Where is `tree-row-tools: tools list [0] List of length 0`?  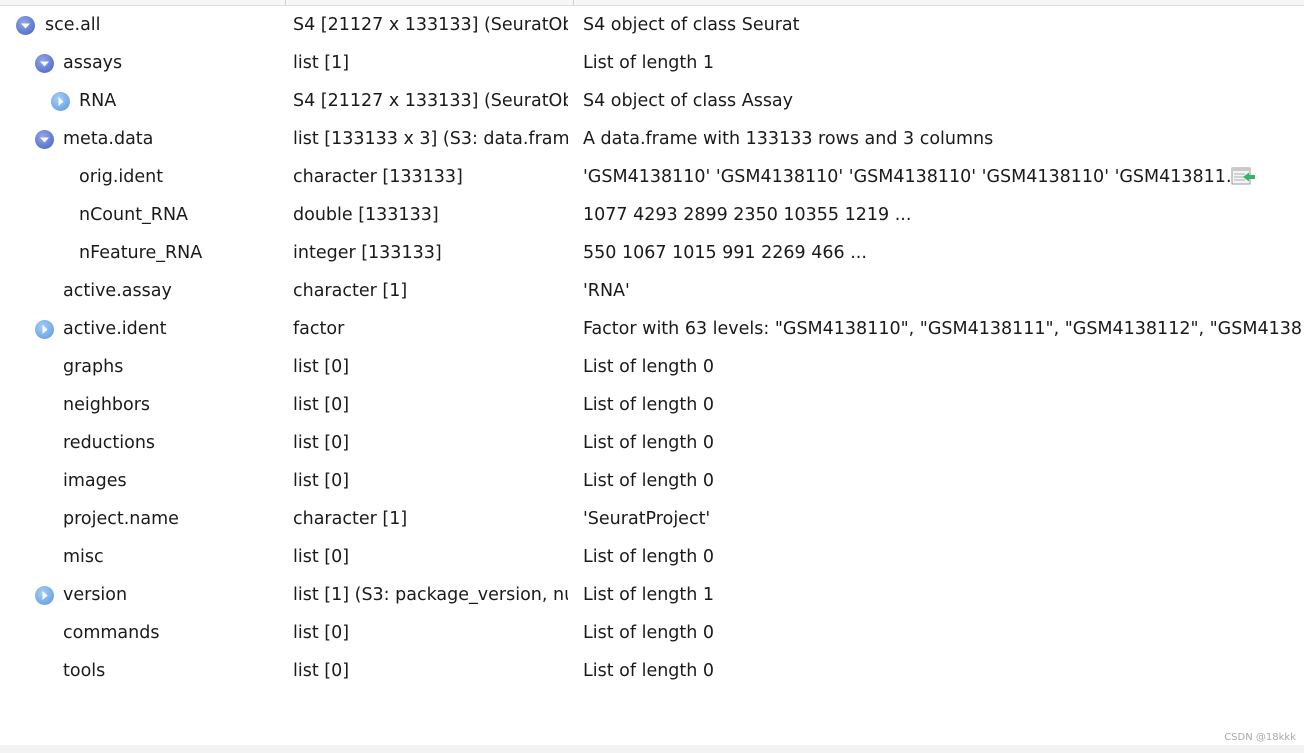 tree-row-tools: tools list [0] List of length 0 is located at coordinates (652, 671).